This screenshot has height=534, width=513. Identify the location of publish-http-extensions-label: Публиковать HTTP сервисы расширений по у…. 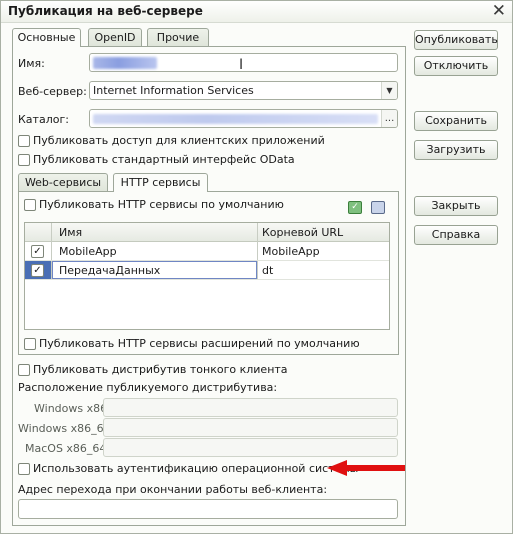
(199, 343).